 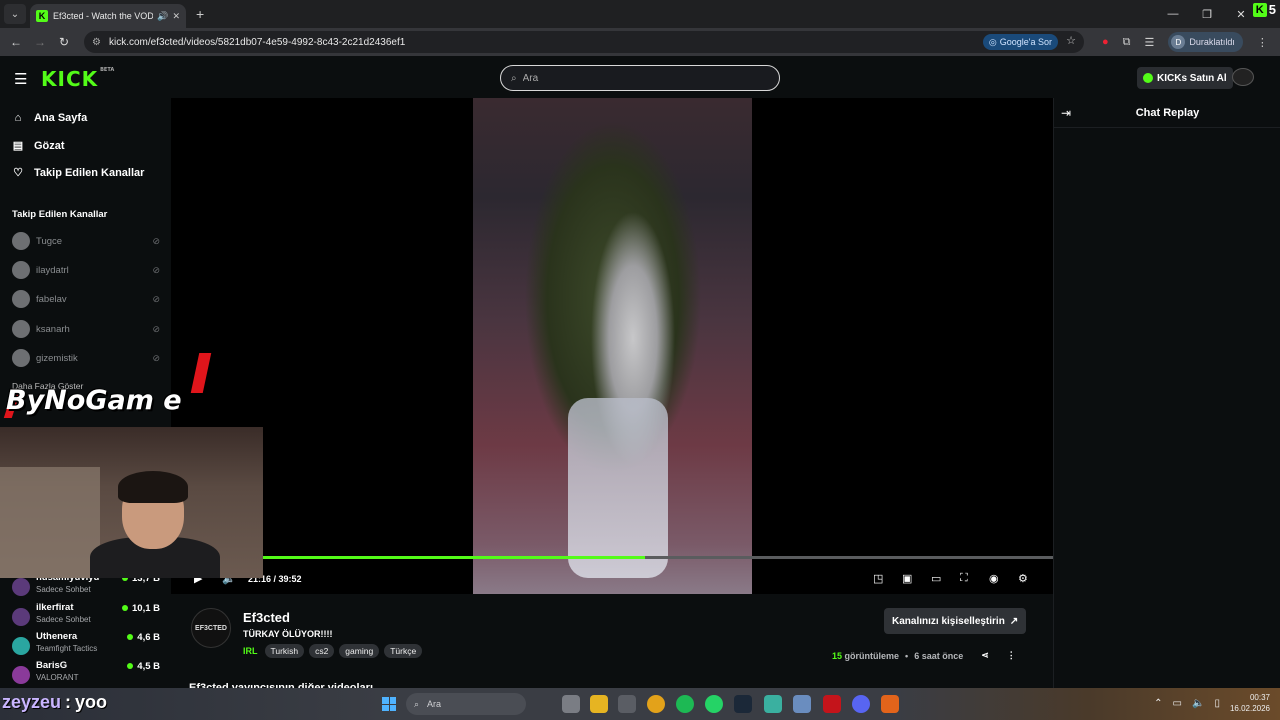 I want to click on miniplayer-icon: ◳, so click(x=878, y=578).